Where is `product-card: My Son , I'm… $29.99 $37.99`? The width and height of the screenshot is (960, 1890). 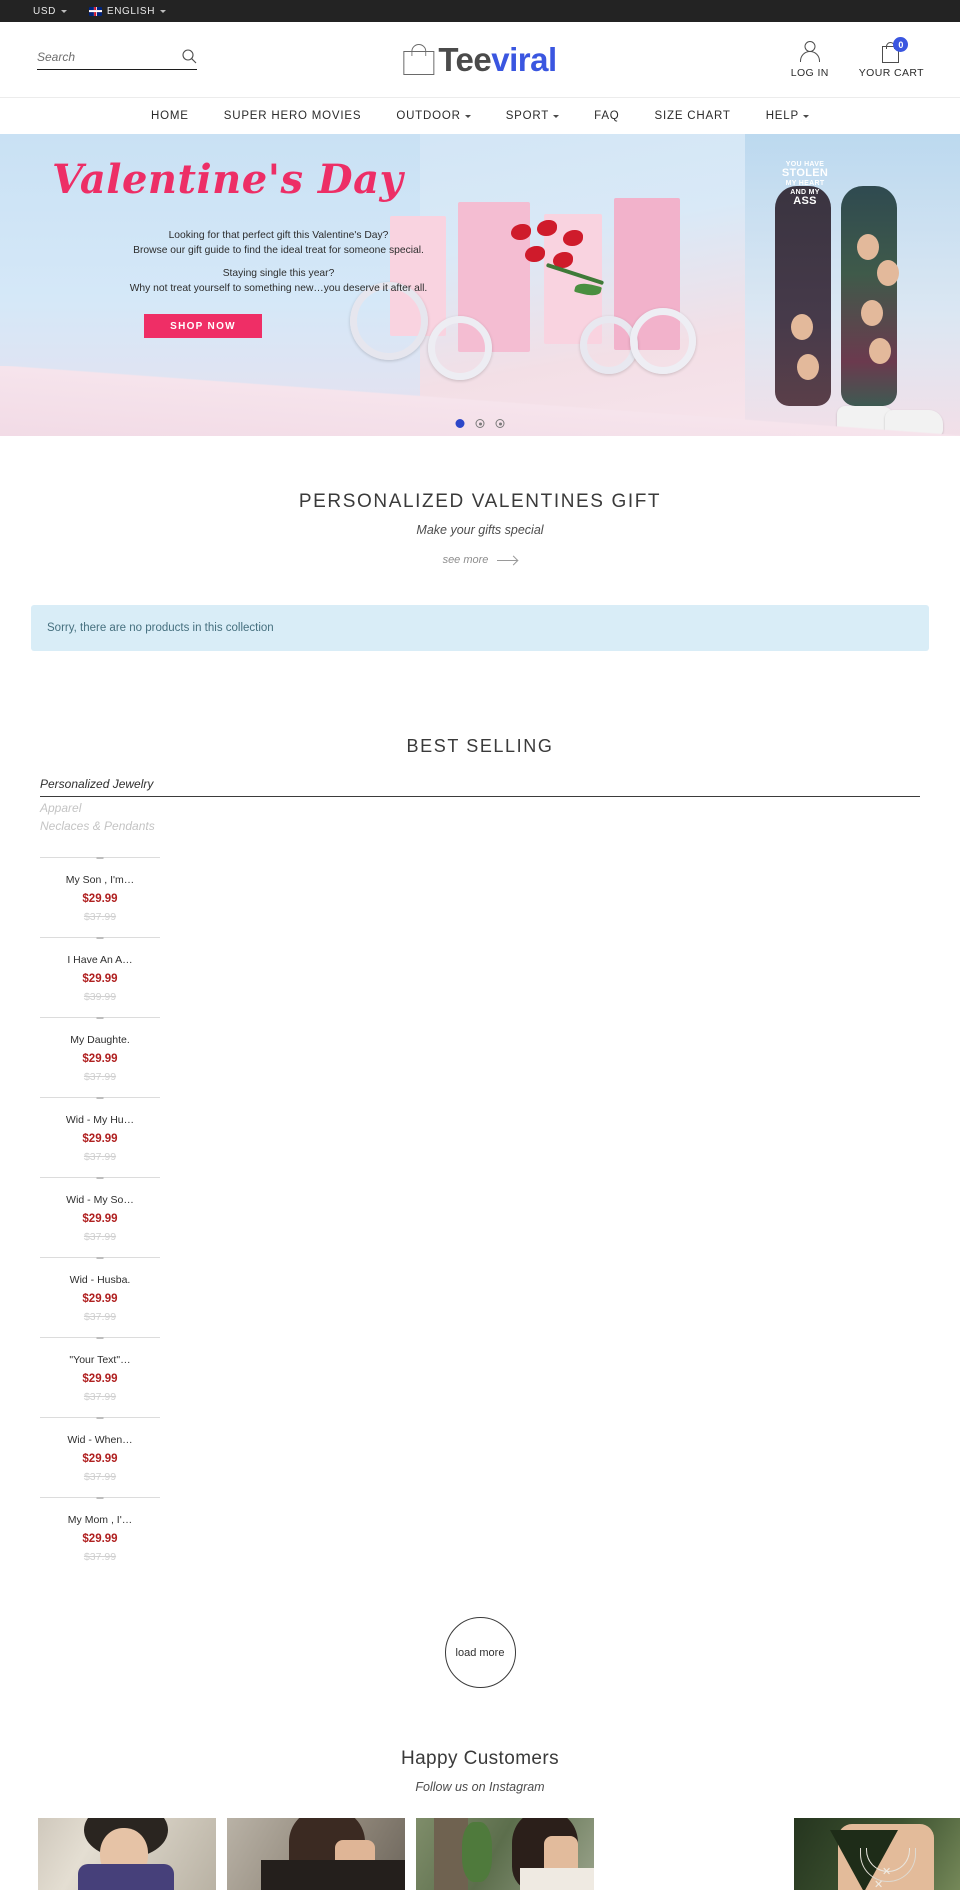 product-card: My Son , I'm… $29.99 $37.99 is located at coordinates (100, 897).